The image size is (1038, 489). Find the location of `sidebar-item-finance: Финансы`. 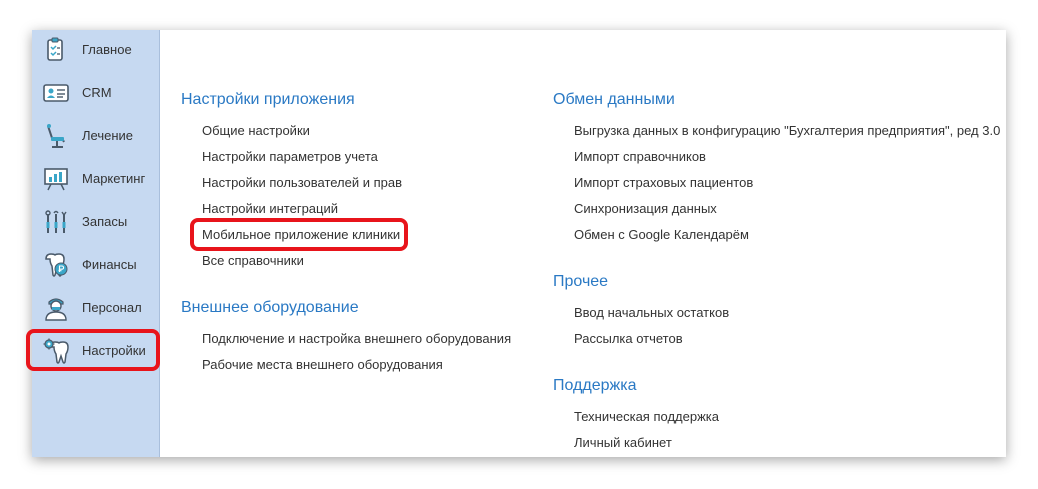

sidebar-item-finance: Финансы is located at coordinates (95, 265).